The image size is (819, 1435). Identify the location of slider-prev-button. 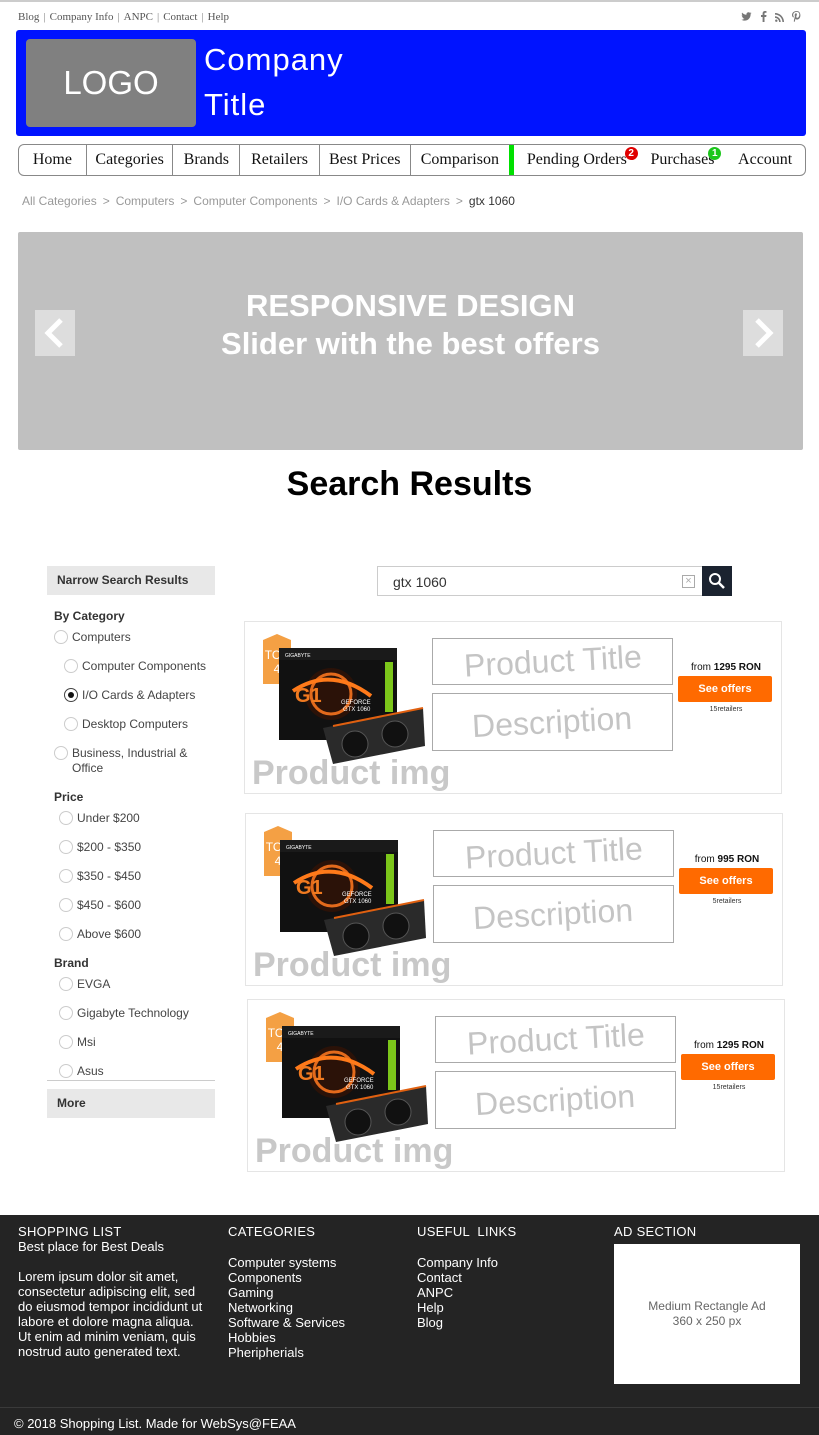
(55, 333).